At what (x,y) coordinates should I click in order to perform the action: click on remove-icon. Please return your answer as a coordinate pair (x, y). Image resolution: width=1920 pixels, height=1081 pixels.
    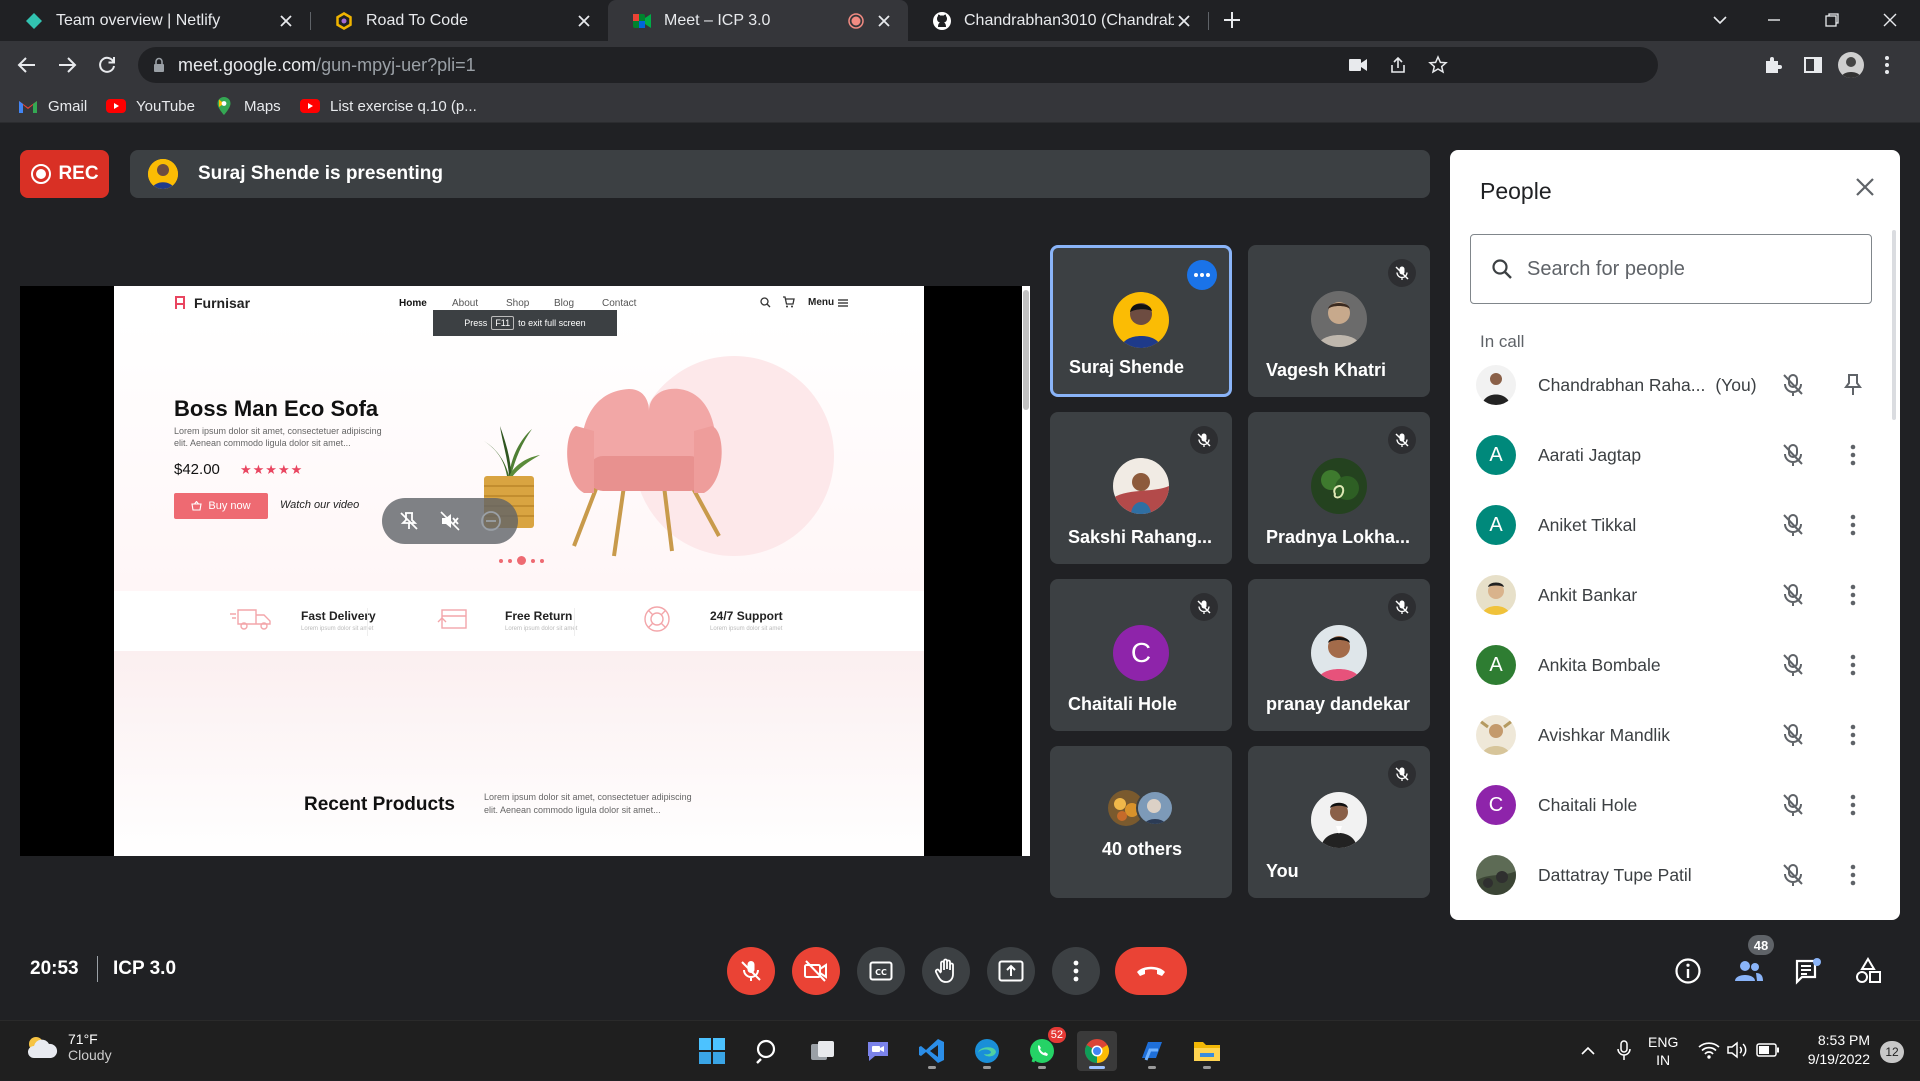
    Looking at the image, I should click on (491, 521).